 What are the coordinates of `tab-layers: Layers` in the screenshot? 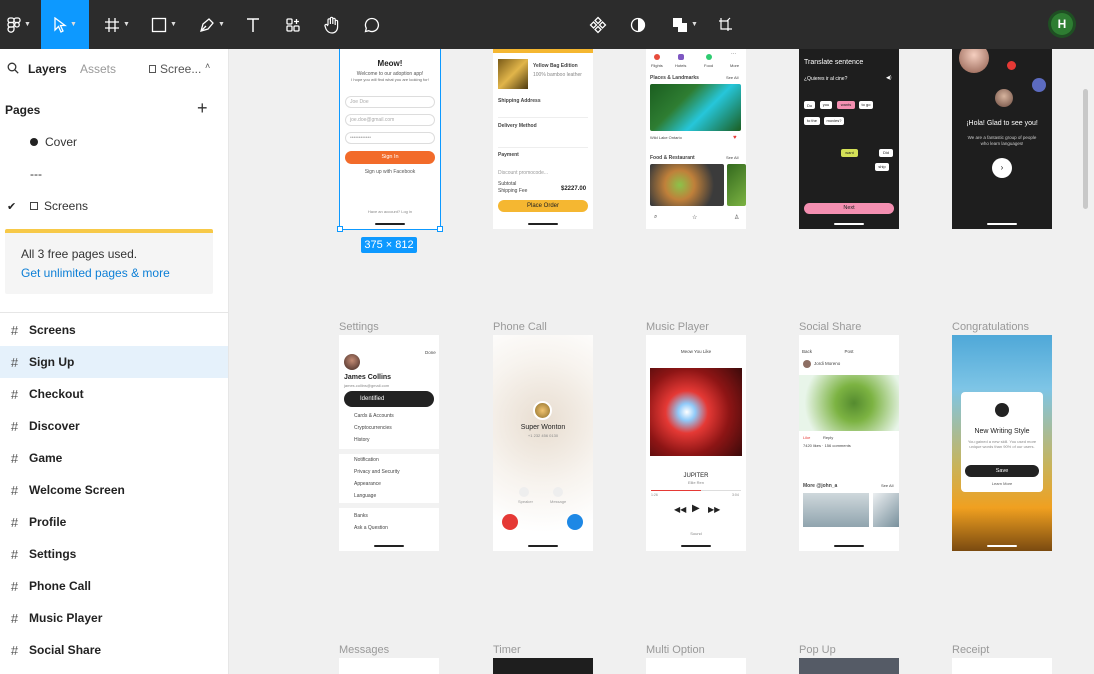 It's located at (47, 69).